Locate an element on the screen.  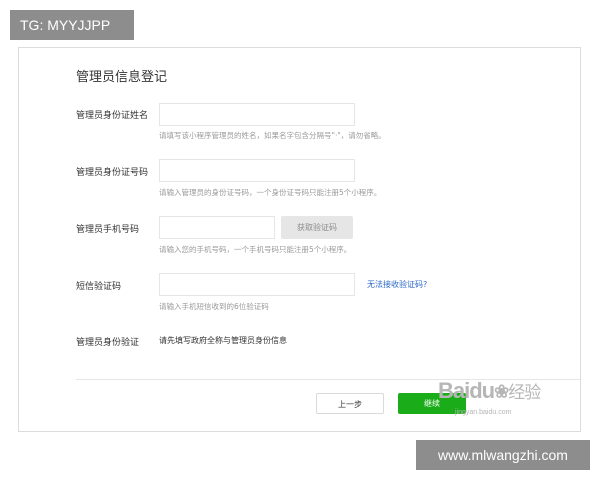
id-name-label: 管理员身份证姓名 is located at coordinates (112, 116).